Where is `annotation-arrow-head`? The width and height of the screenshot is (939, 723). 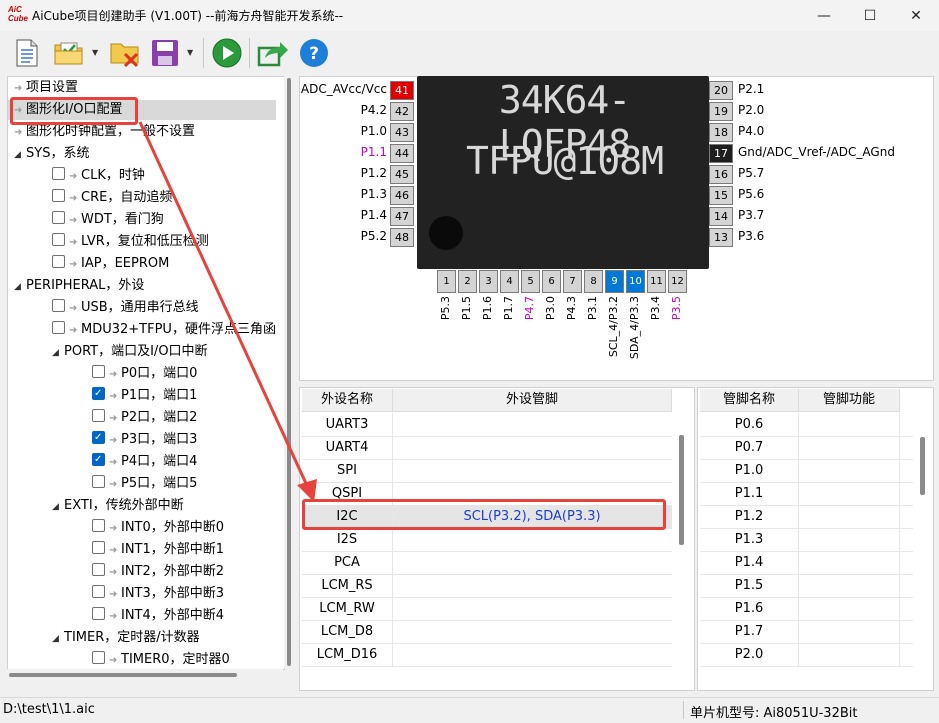 annotation-arrow-head is located at coordinates (307, 490).